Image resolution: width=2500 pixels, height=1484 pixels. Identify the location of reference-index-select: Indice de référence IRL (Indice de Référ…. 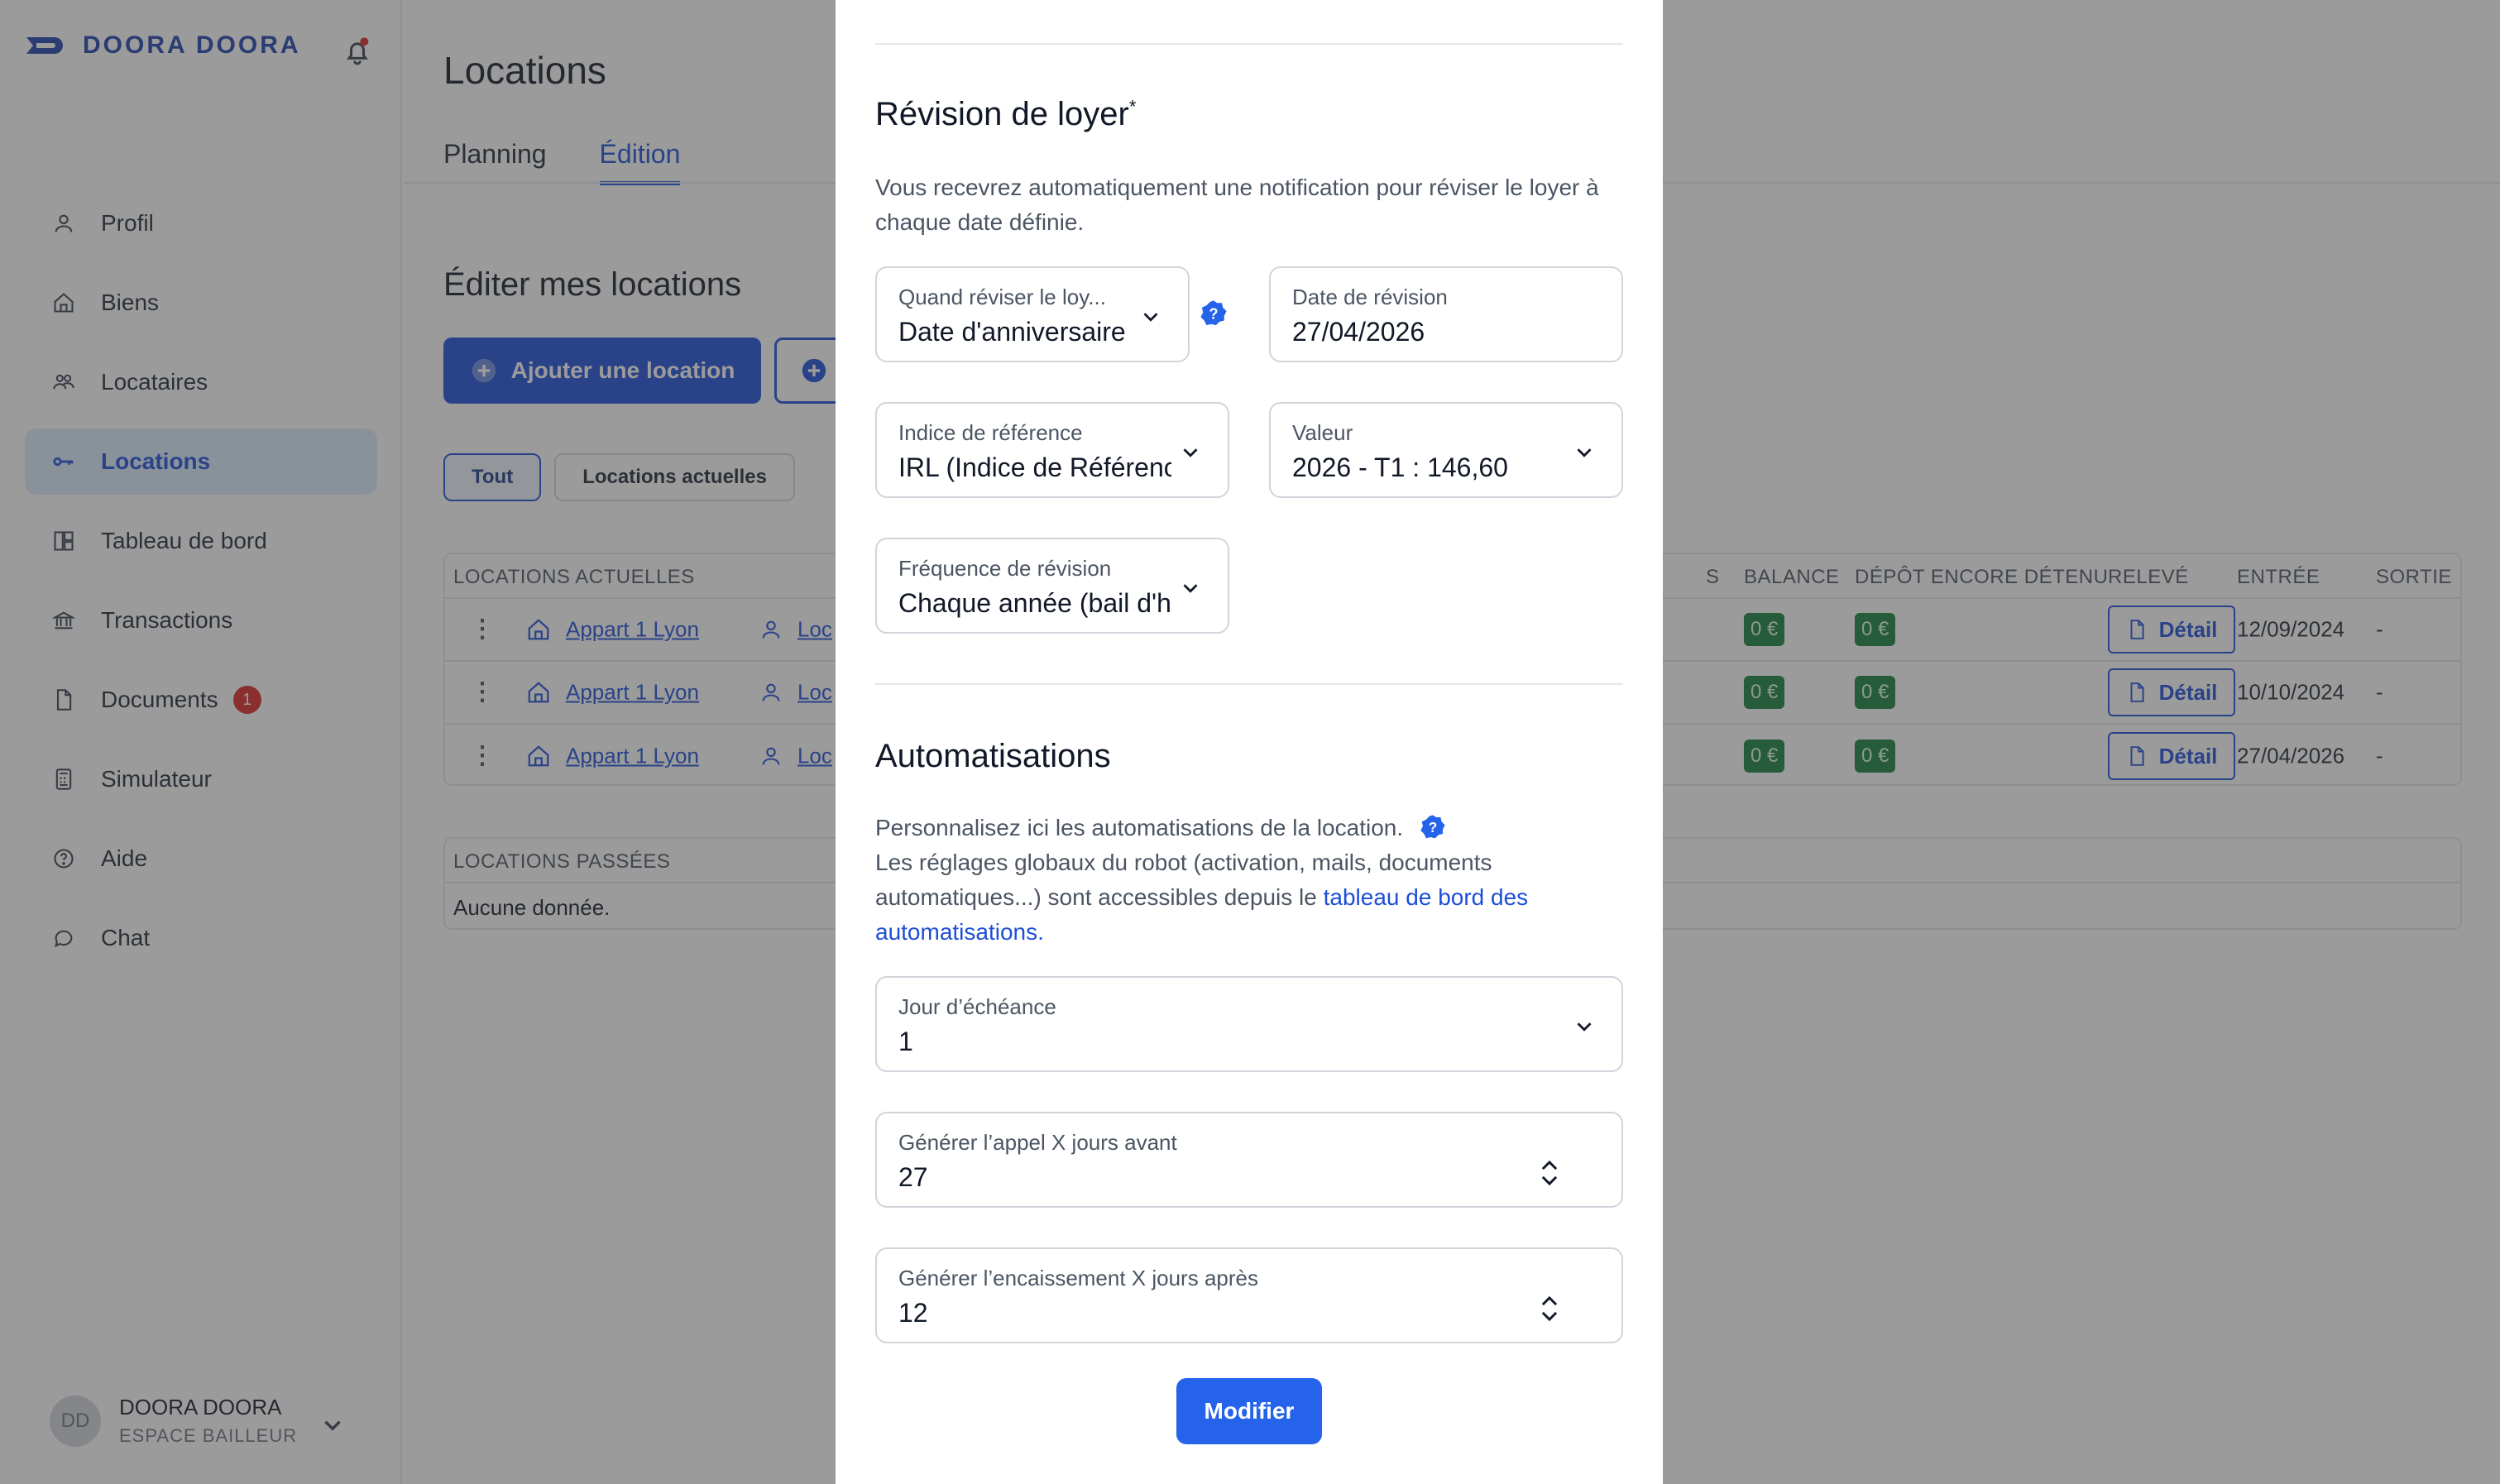
(1052, 450).